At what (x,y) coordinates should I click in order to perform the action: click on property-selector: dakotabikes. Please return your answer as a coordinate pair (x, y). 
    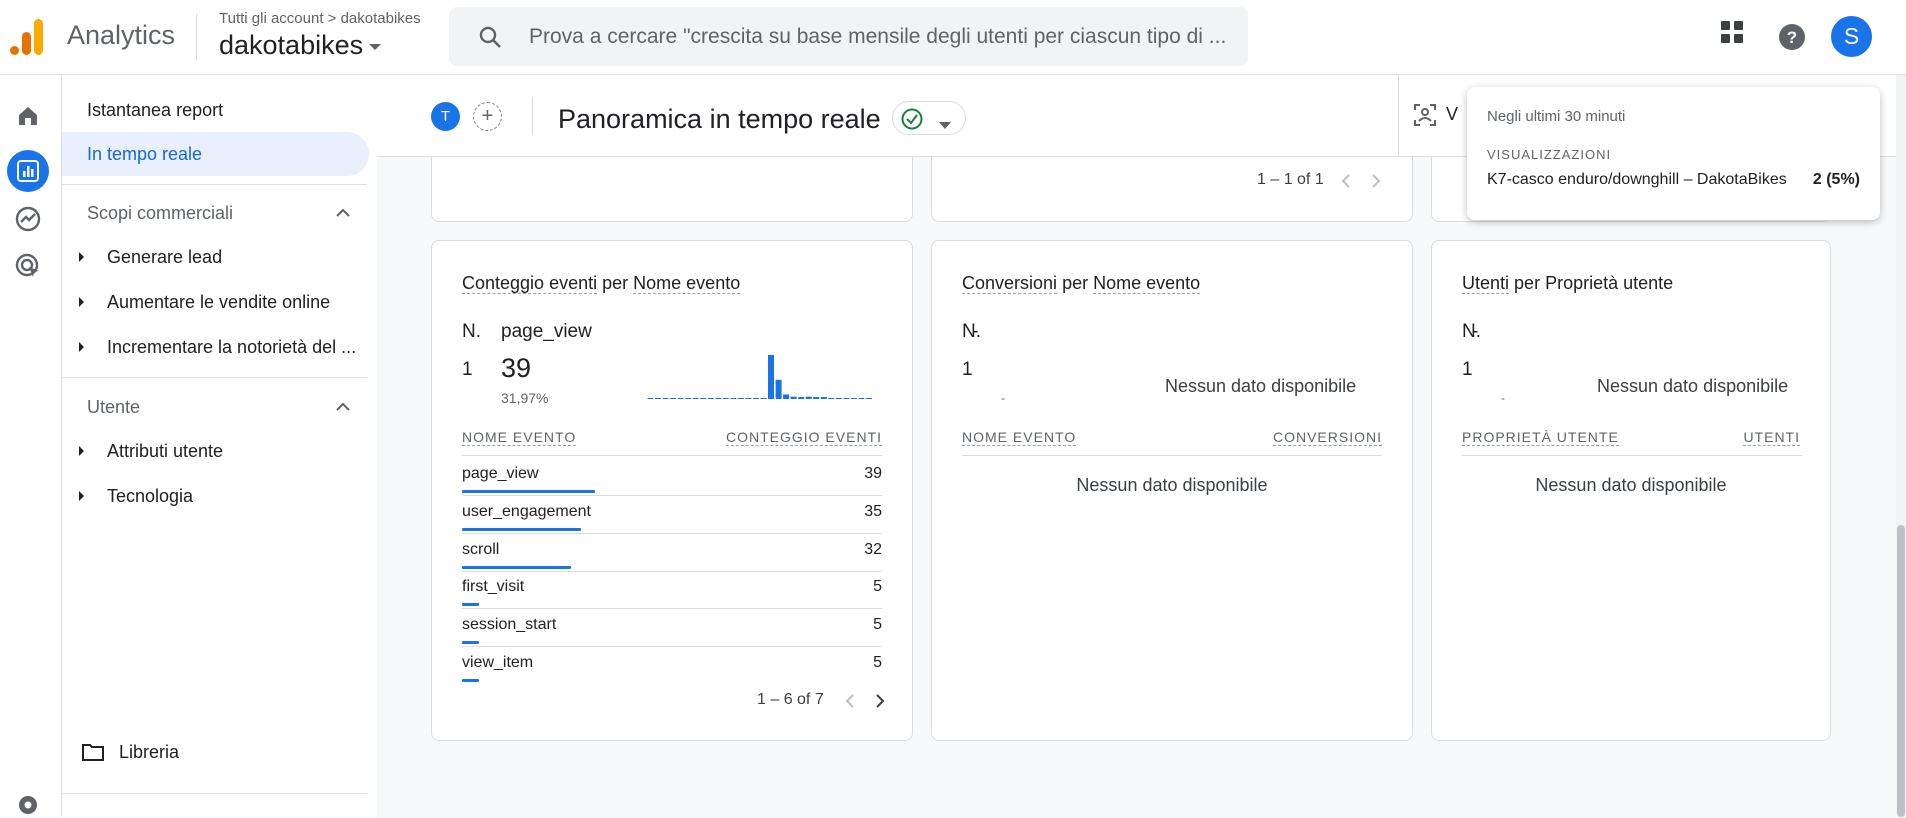
    Looking at the image, I should click on (300, 45).